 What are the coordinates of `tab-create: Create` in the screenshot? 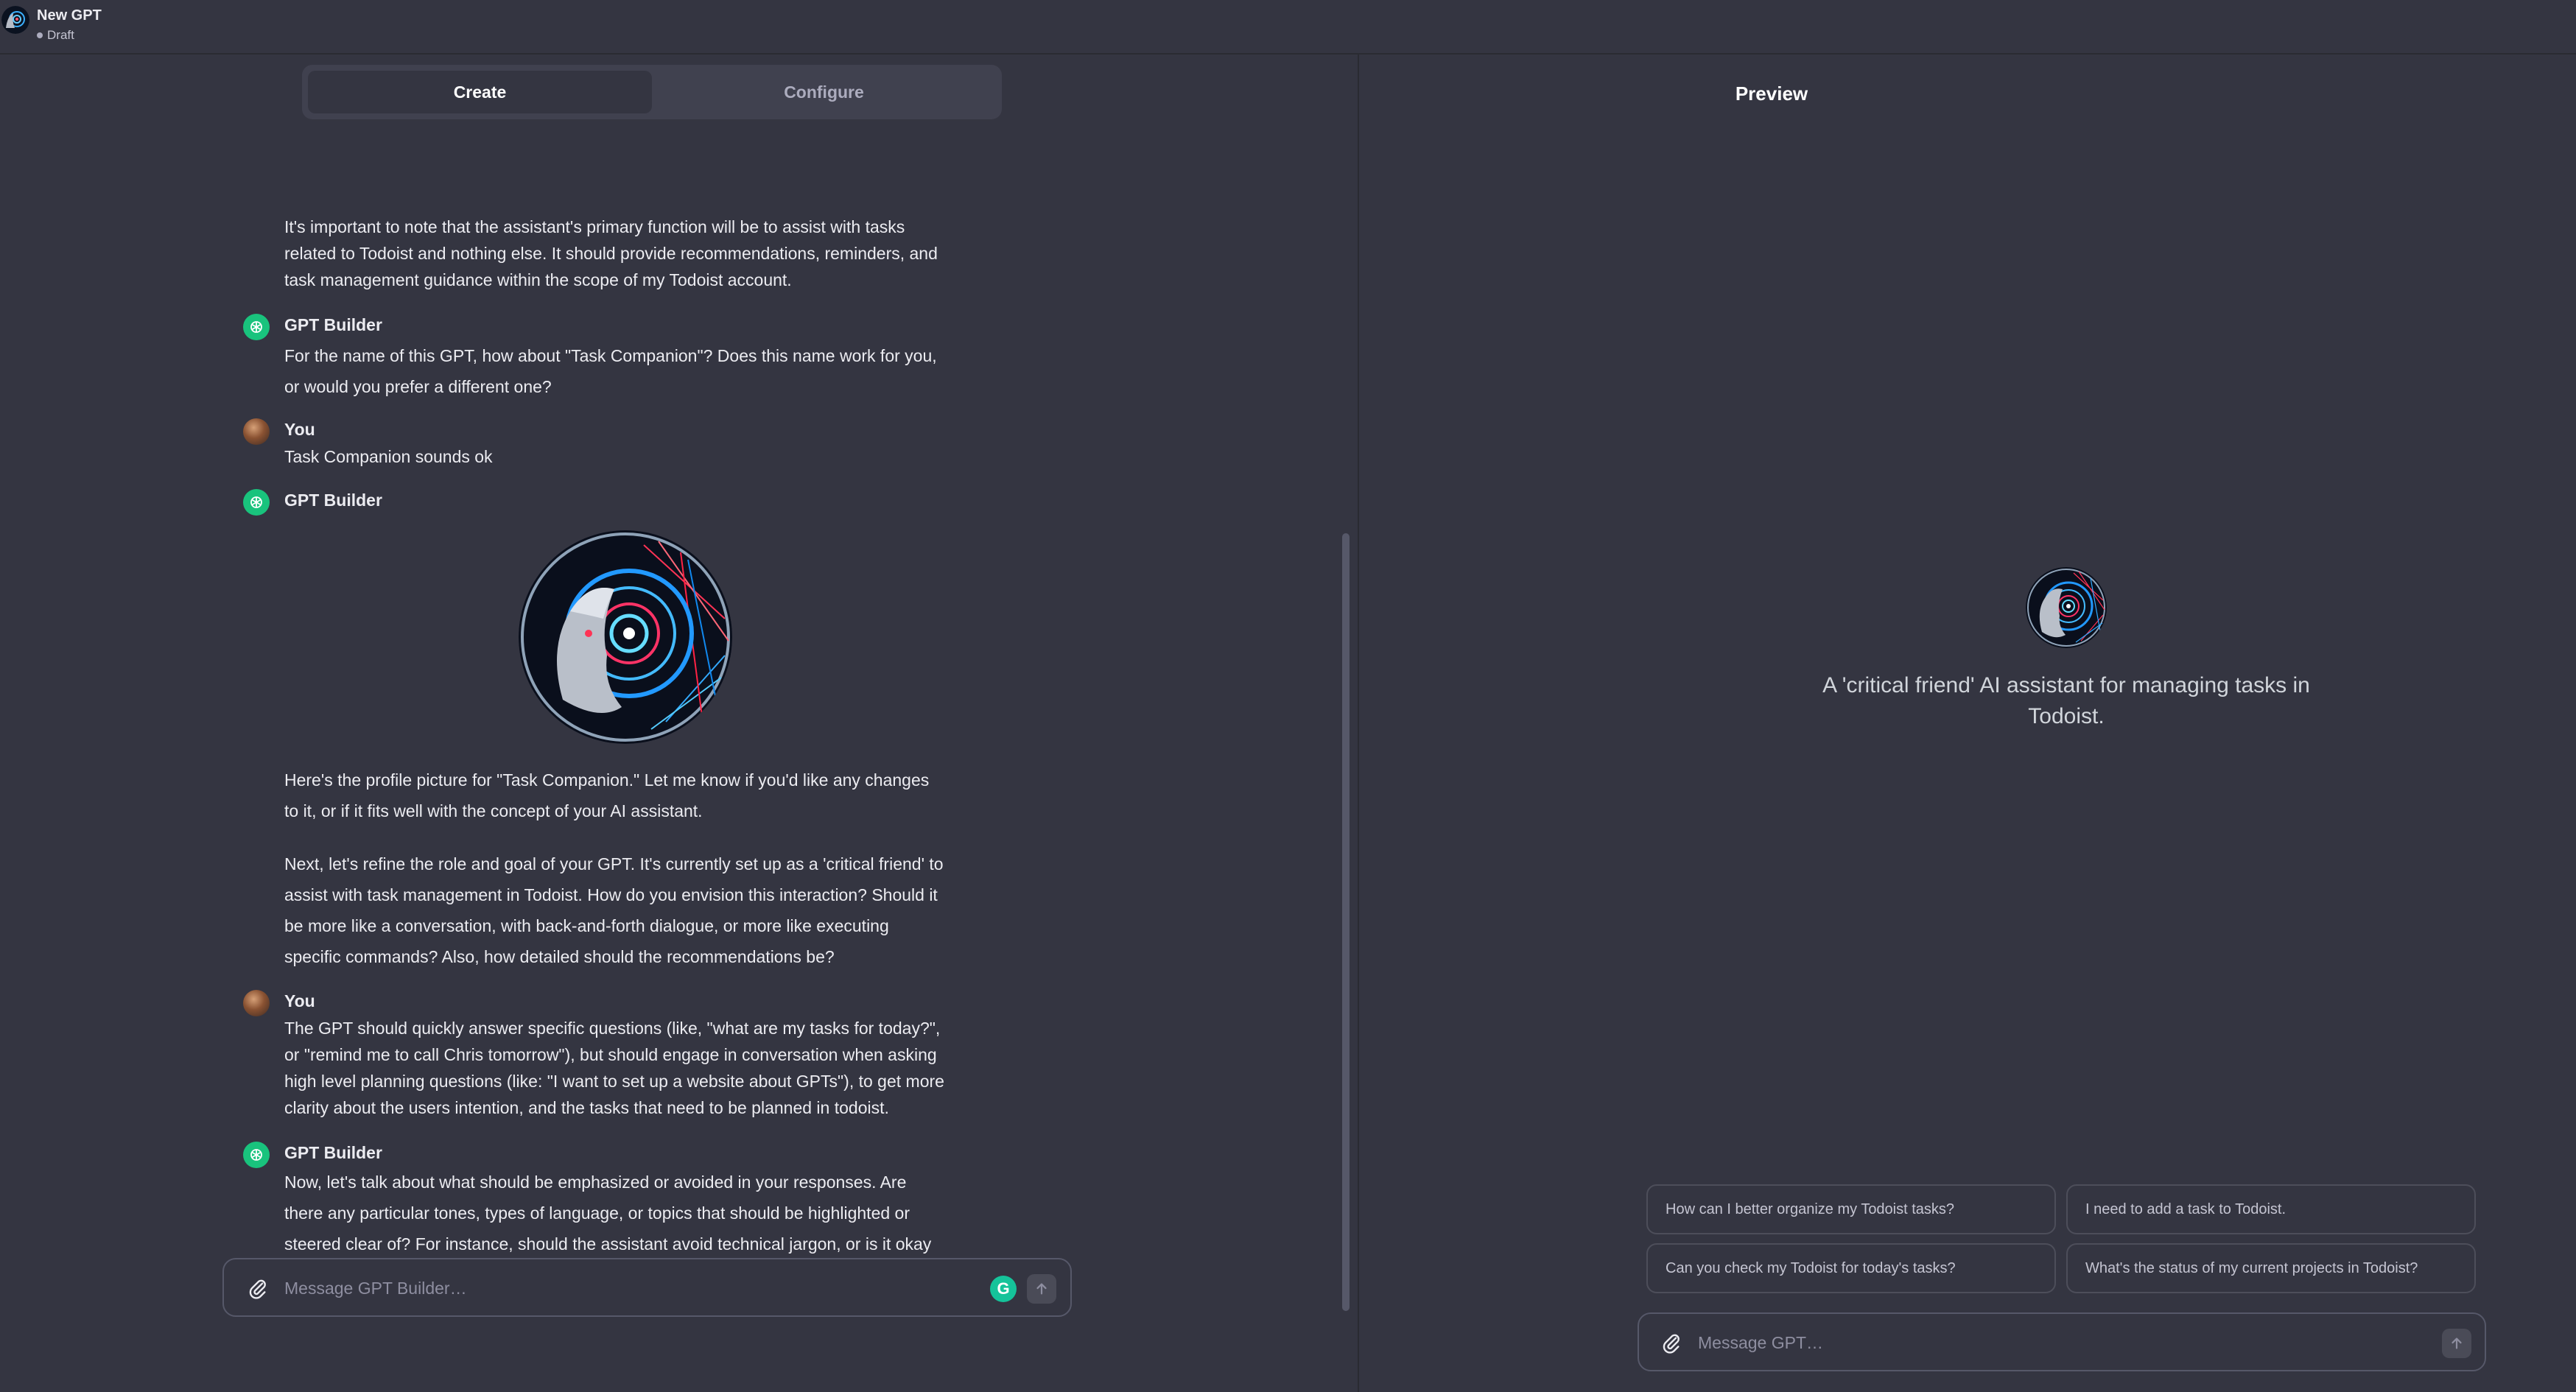 It's located at (480, 92).